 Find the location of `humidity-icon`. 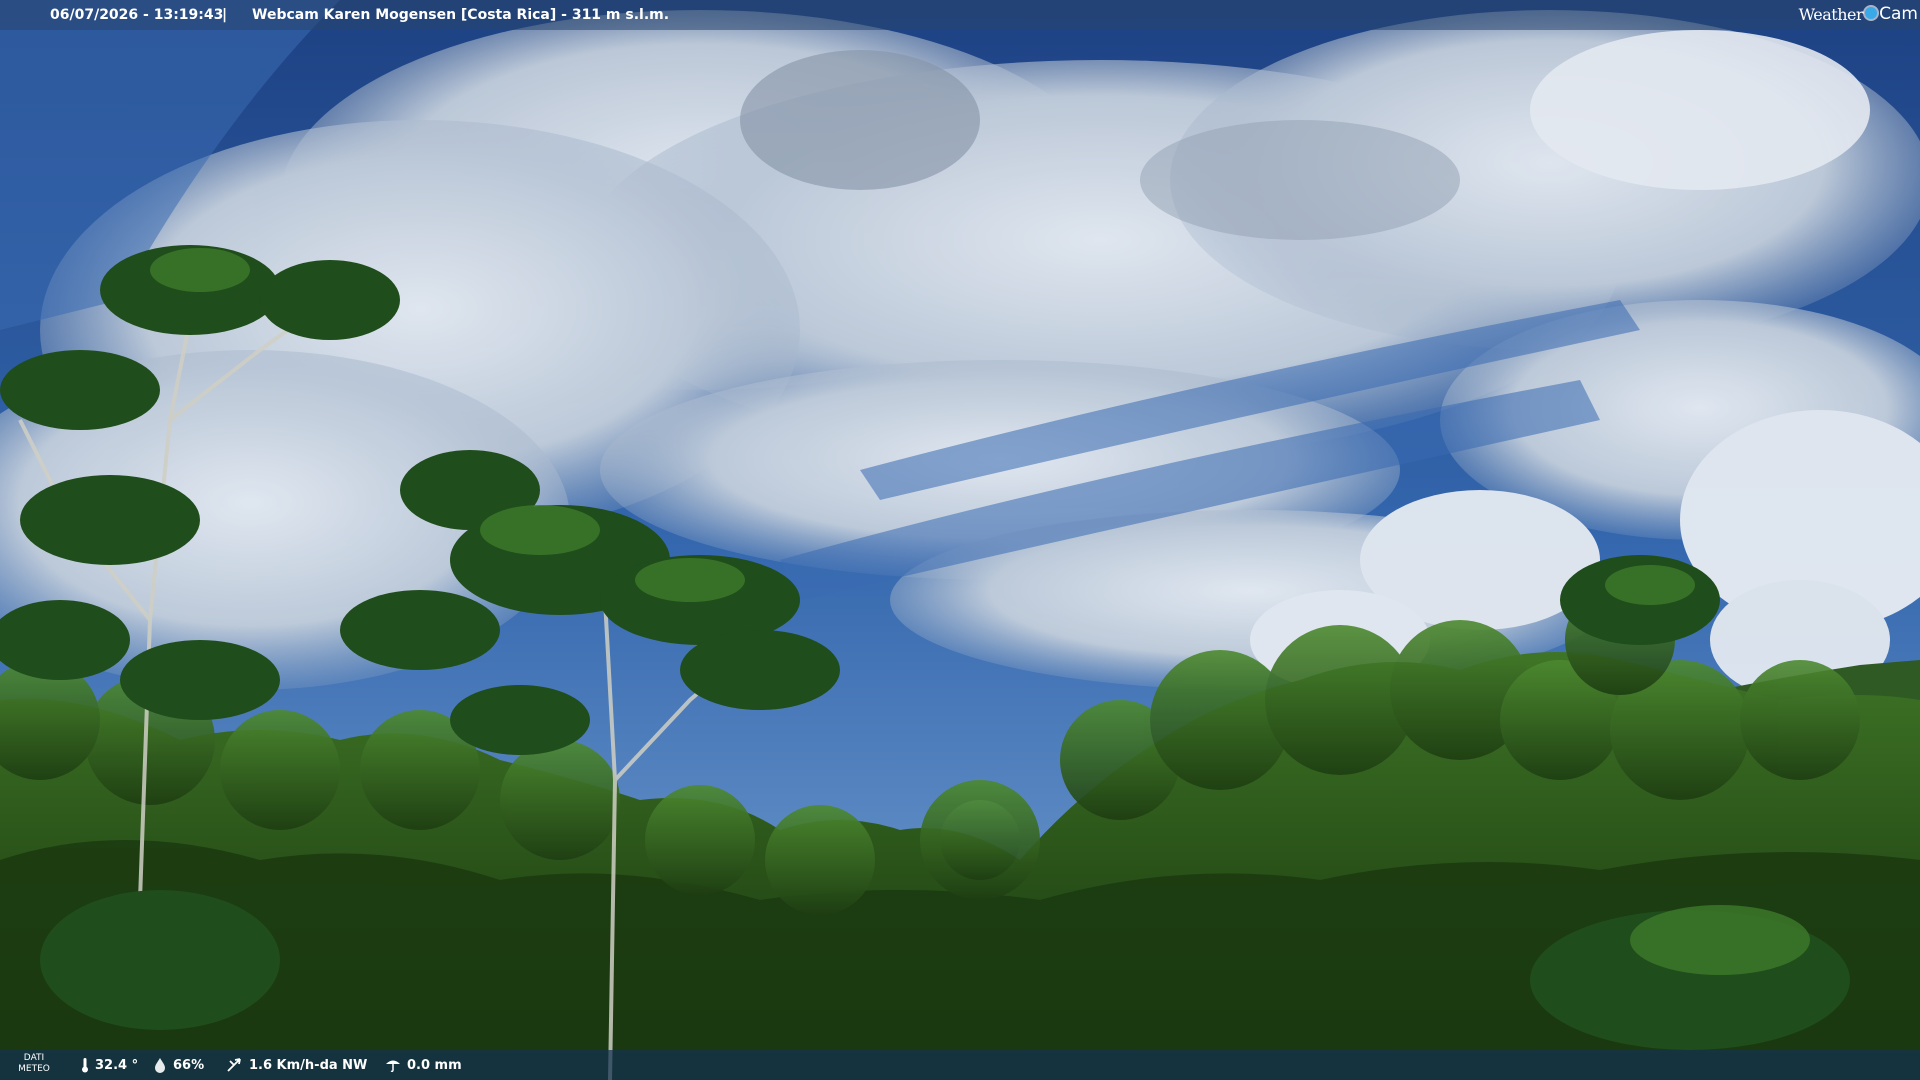

humidity-icon is located at coordinates (160, 1065).